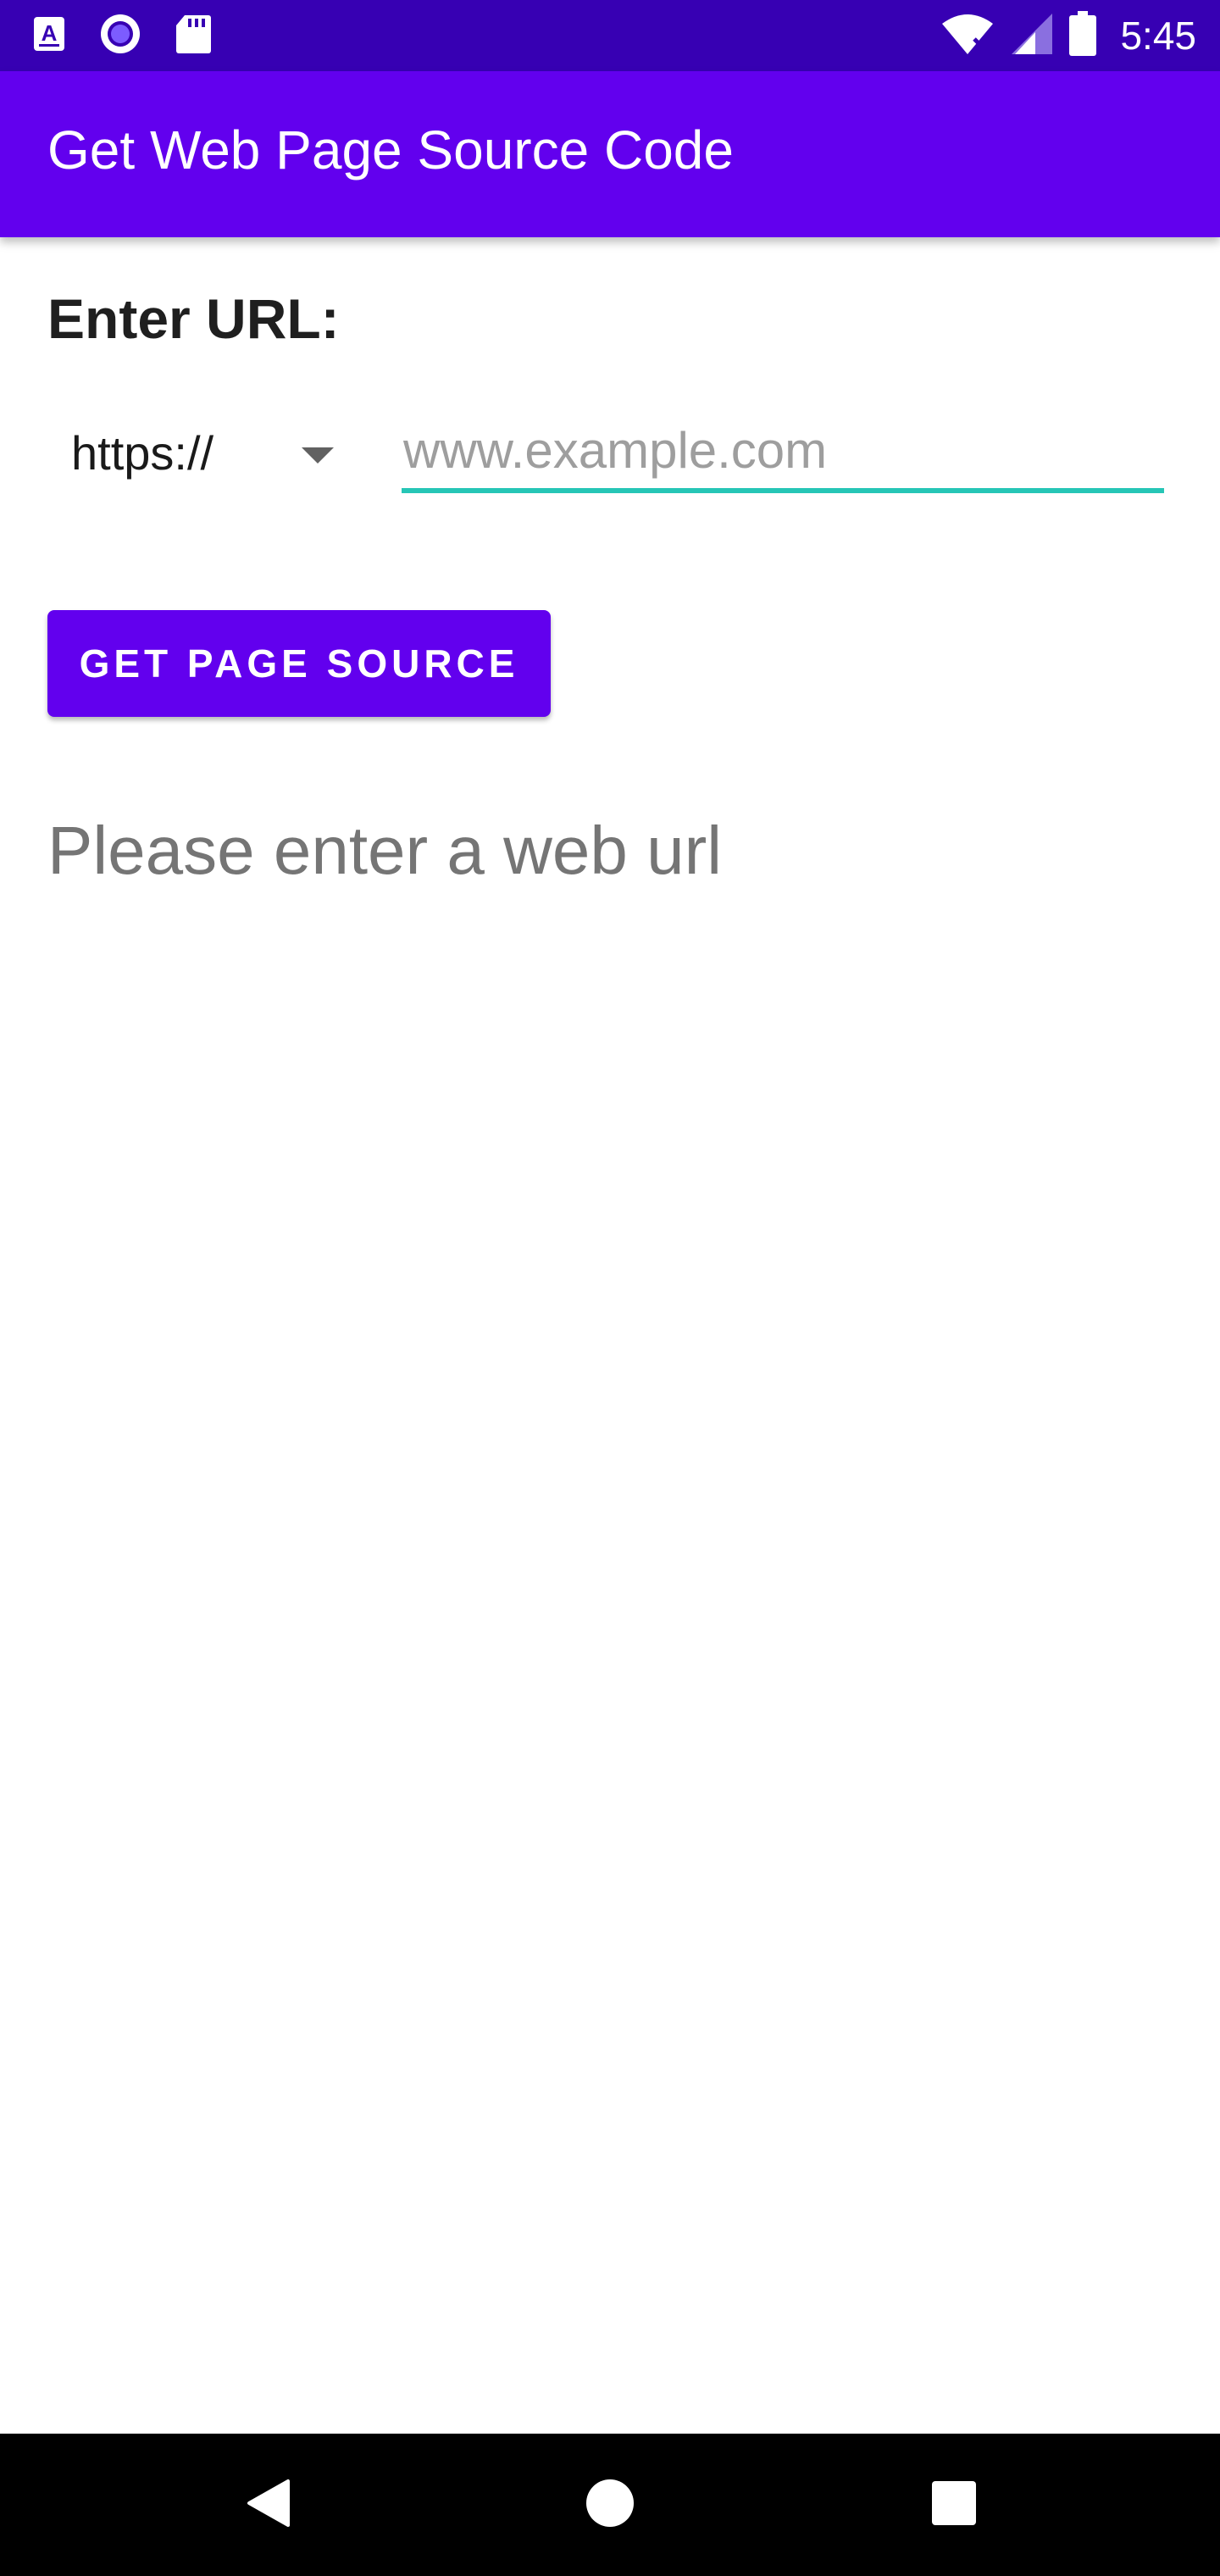 Image resolution: width=1220 pixels, height=2576 pixels. What do you see at coordinates (390, 149) in the screenshot?
I see `app-title: Get Web Page Source Code` at bounding box center [390, 149].